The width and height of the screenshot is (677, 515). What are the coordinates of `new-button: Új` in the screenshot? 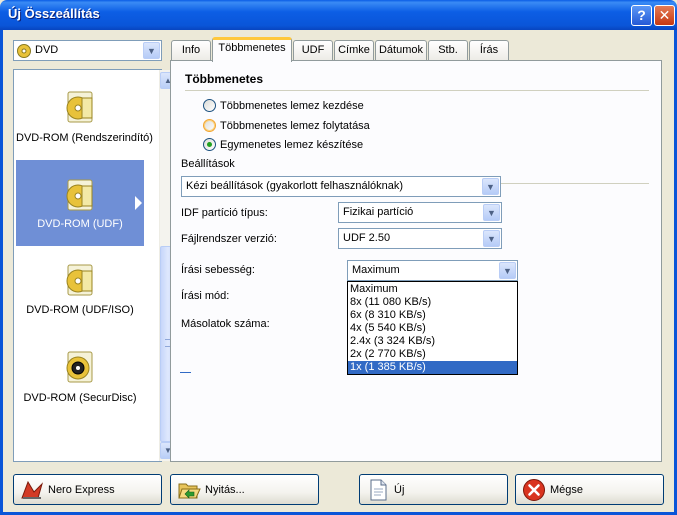 It's located at (433, 489).